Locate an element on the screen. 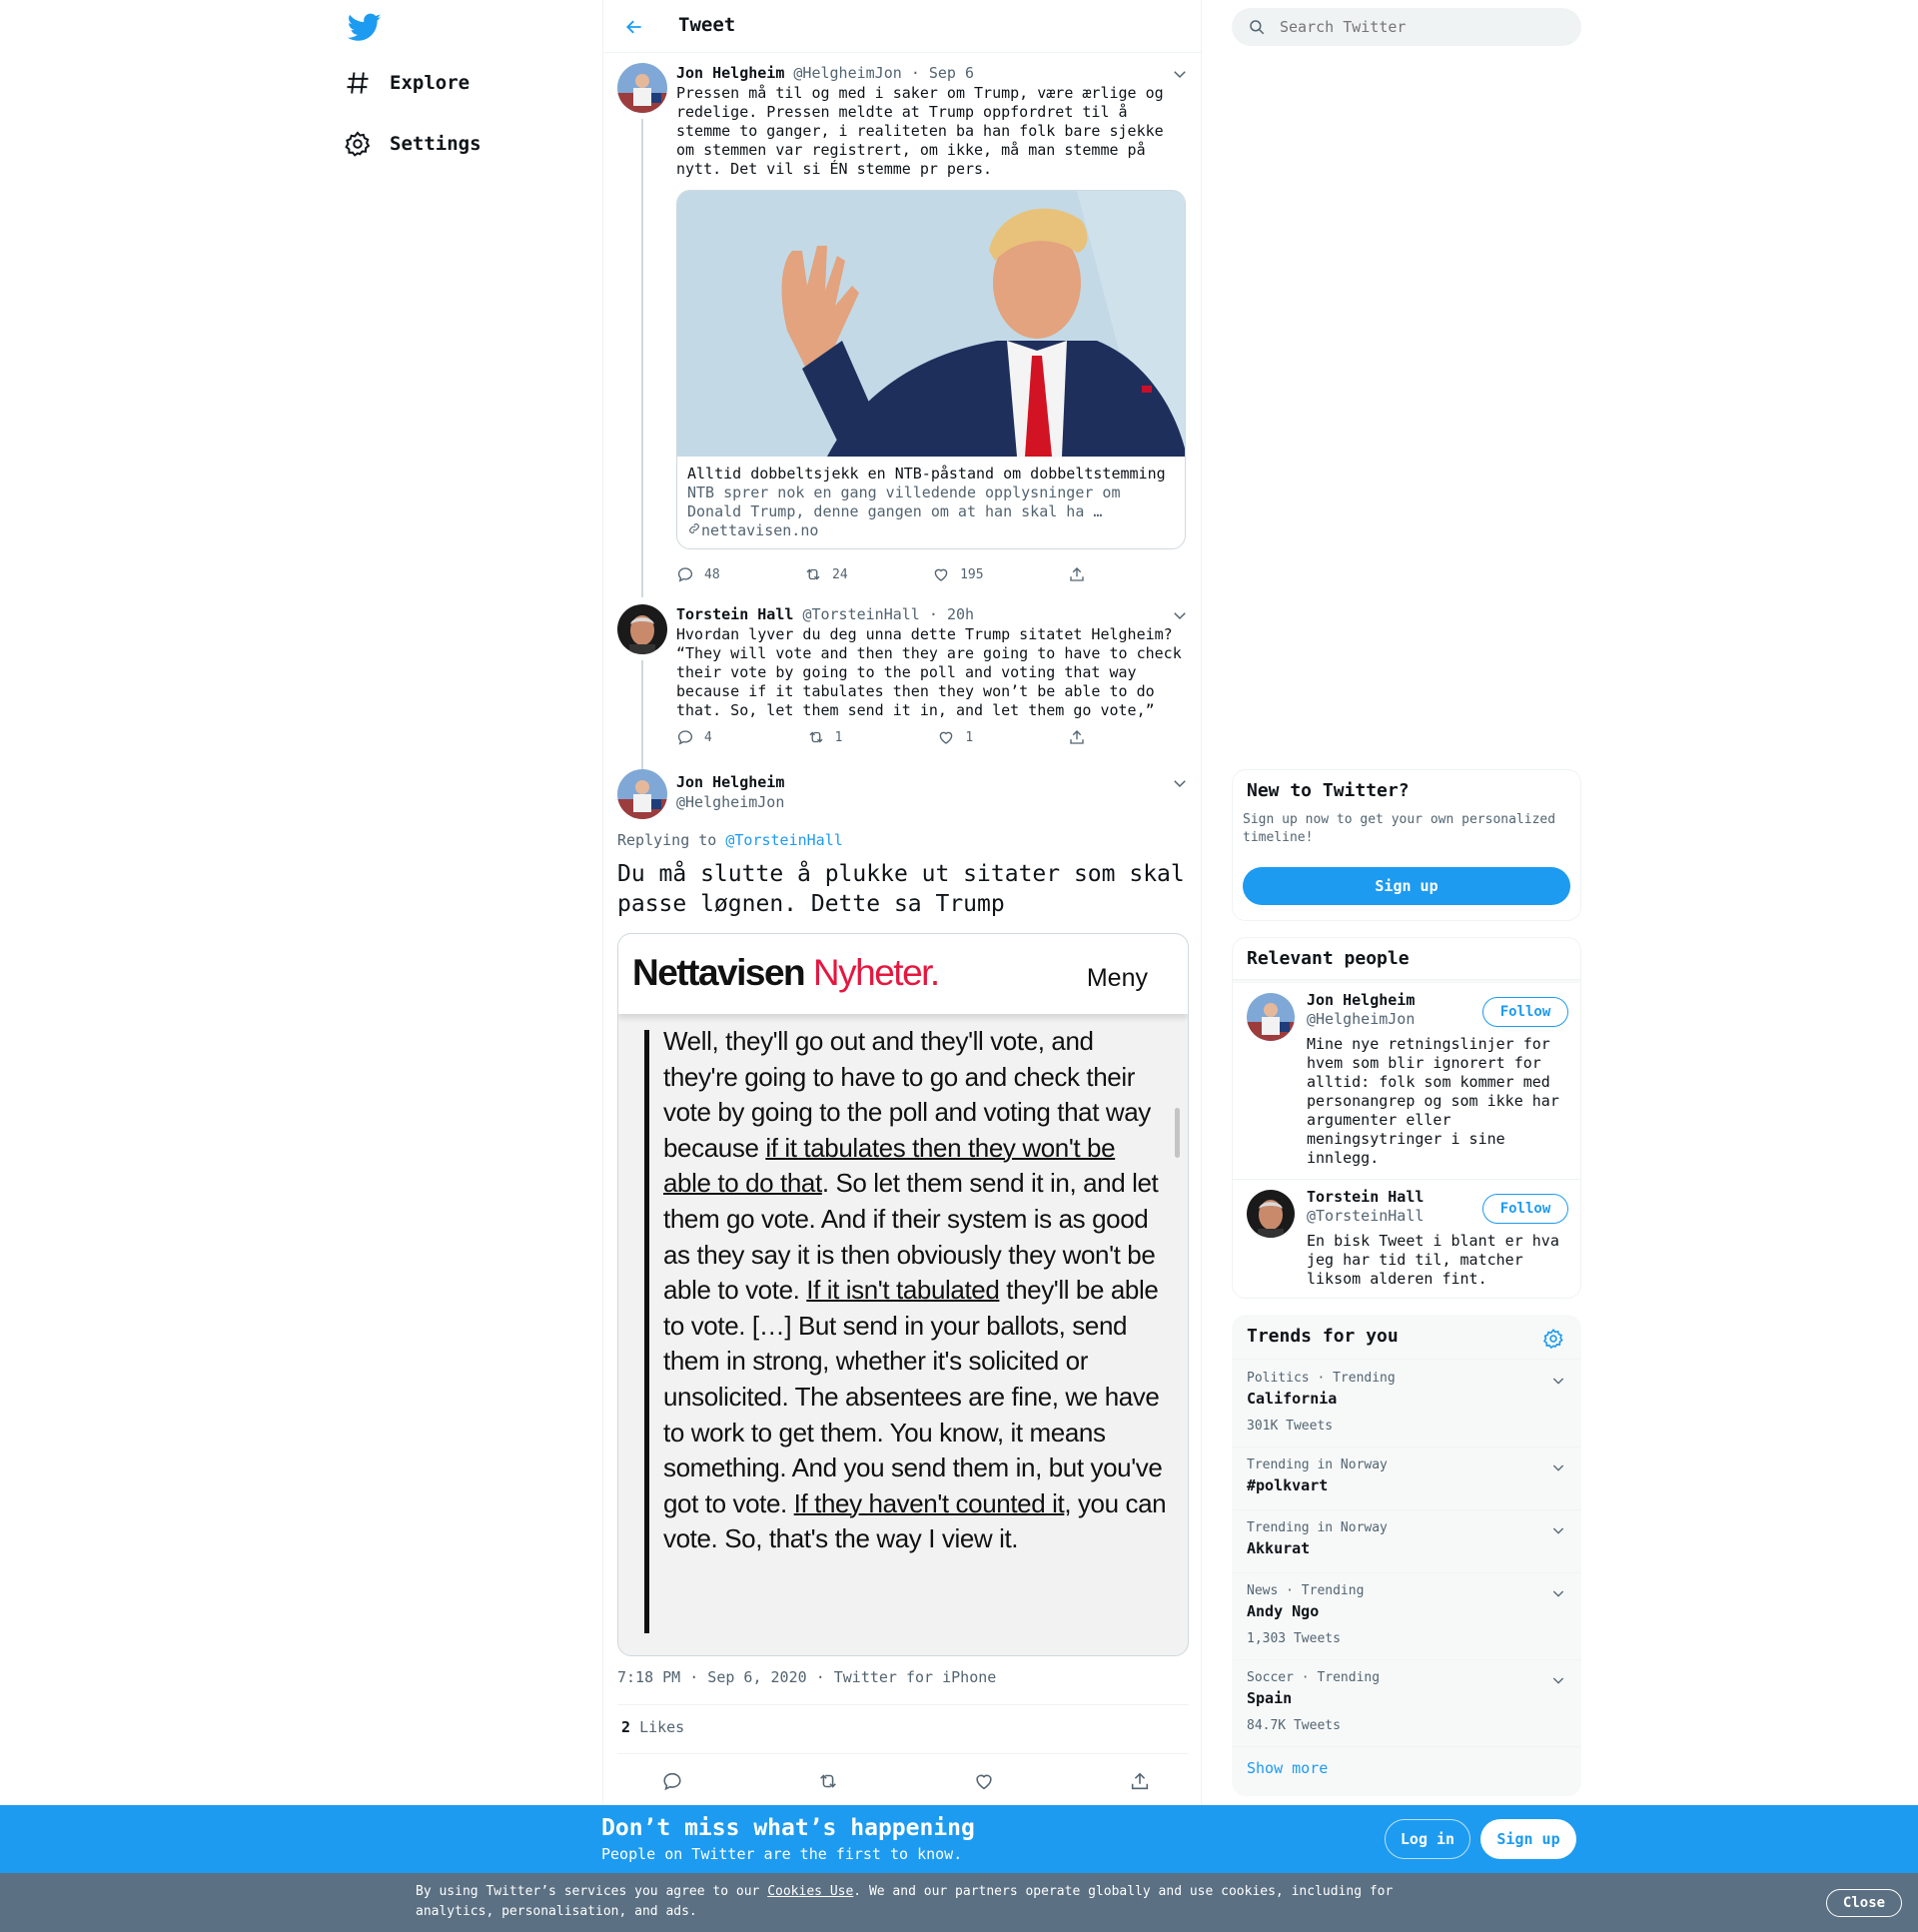 The height and width of the screenshot is (1932, 1918). nav-explore: Explore is located at coordinates (407, 83).